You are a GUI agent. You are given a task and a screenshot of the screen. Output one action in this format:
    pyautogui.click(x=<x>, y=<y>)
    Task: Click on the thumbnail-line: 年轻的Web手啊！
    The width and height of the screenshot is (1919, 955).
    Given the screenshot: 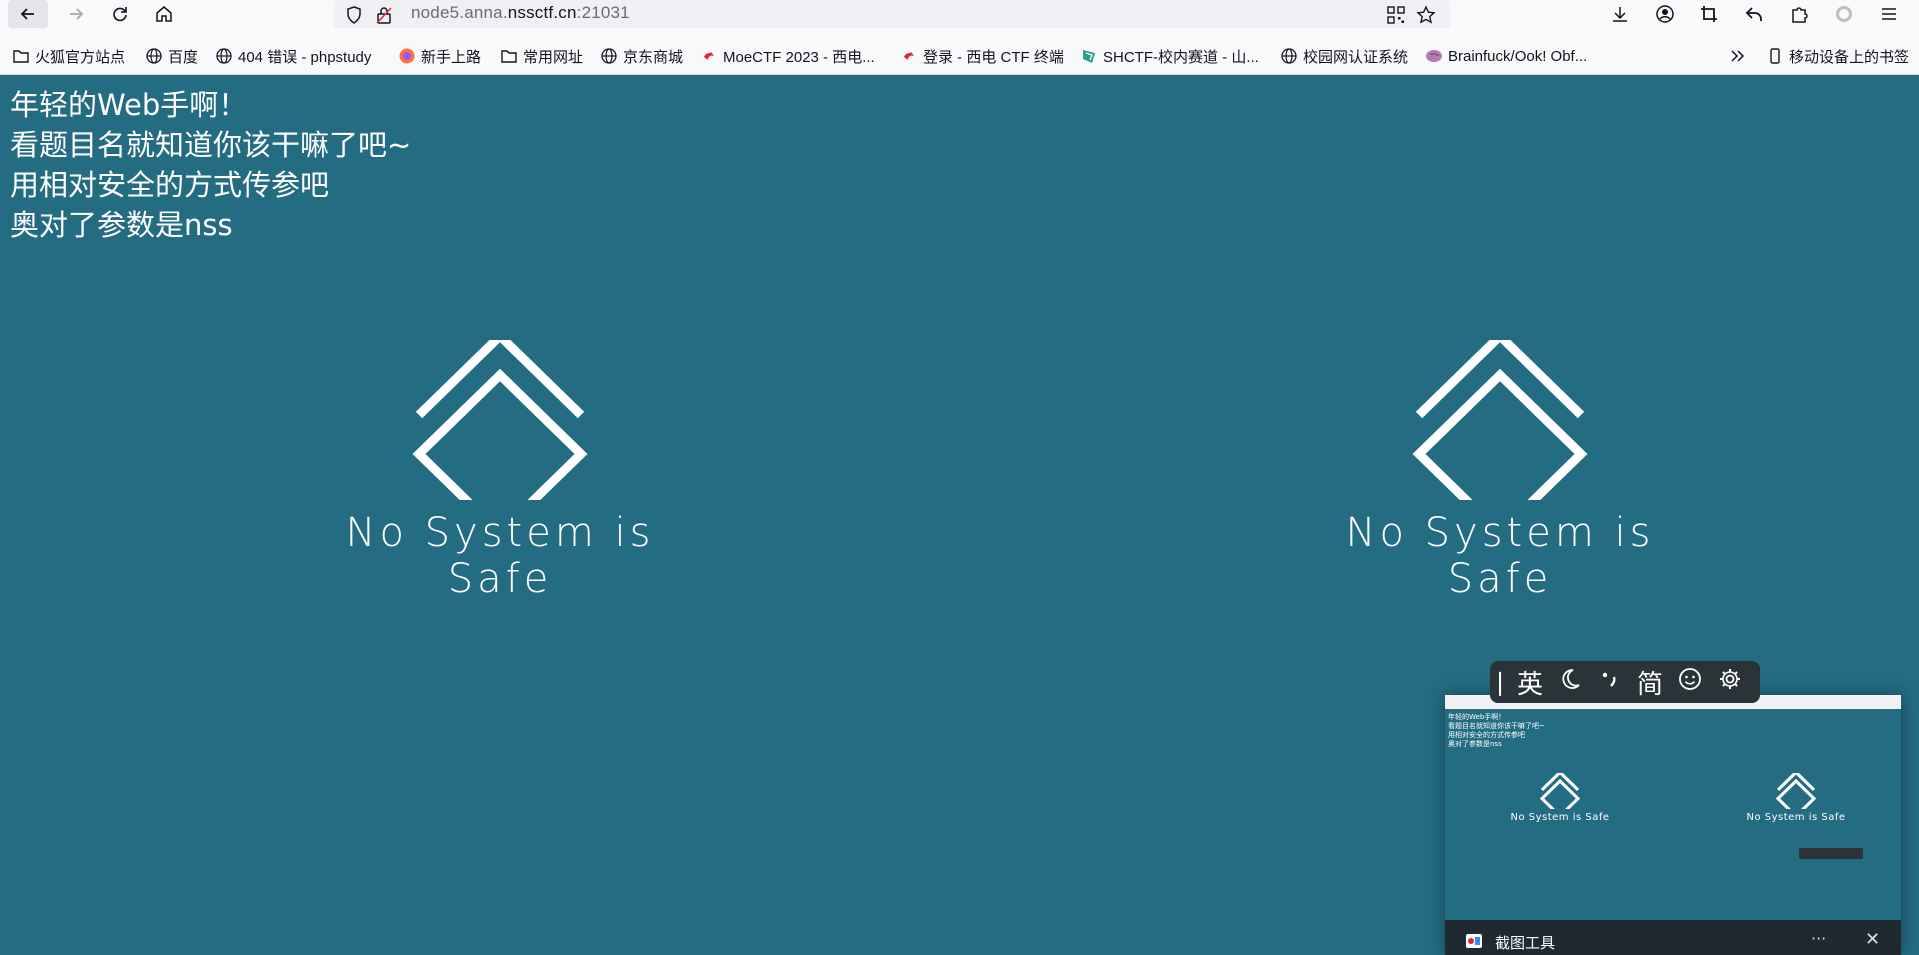 What is the action you would take?
    pyautogui.click(x=1477, y=717)
    